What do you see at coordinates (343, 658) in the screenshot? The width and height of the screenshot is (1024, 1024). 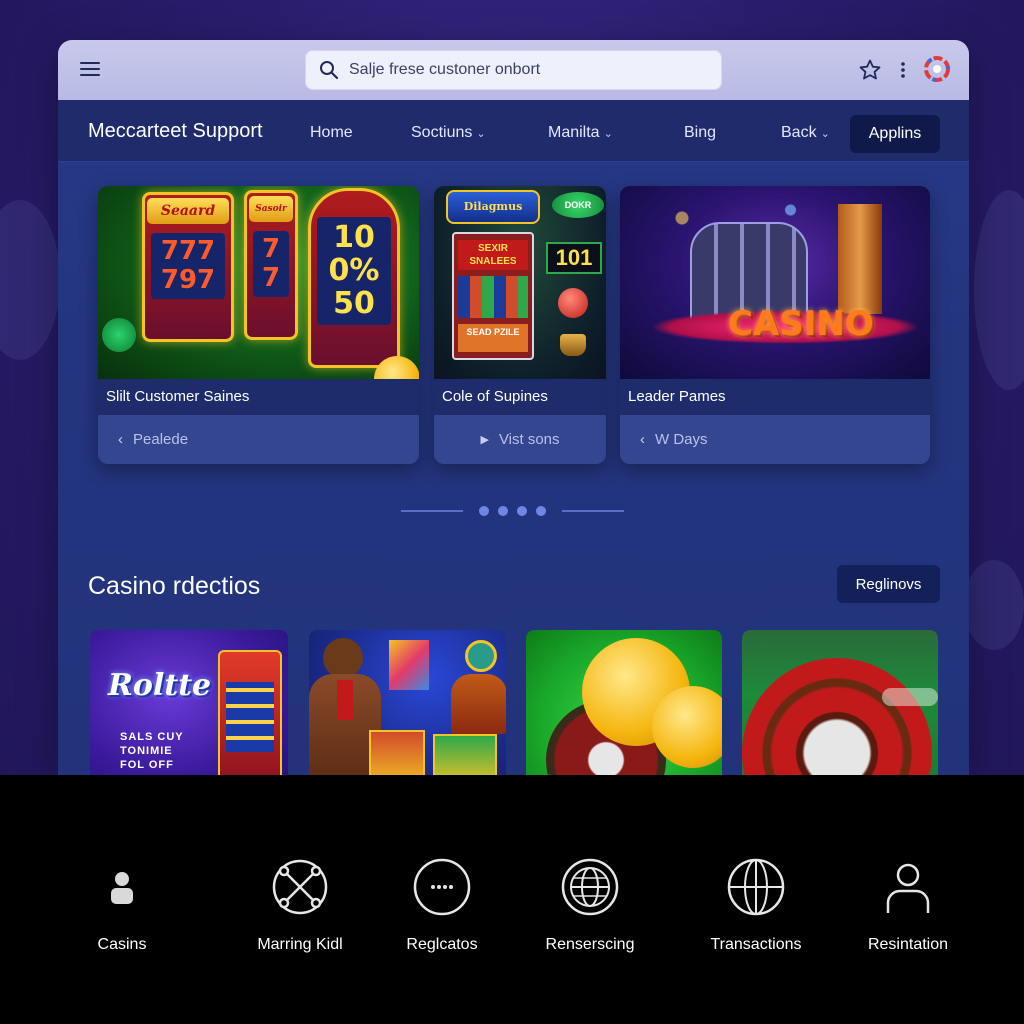 I see `dealer-head` at bounding box center [343, 658].